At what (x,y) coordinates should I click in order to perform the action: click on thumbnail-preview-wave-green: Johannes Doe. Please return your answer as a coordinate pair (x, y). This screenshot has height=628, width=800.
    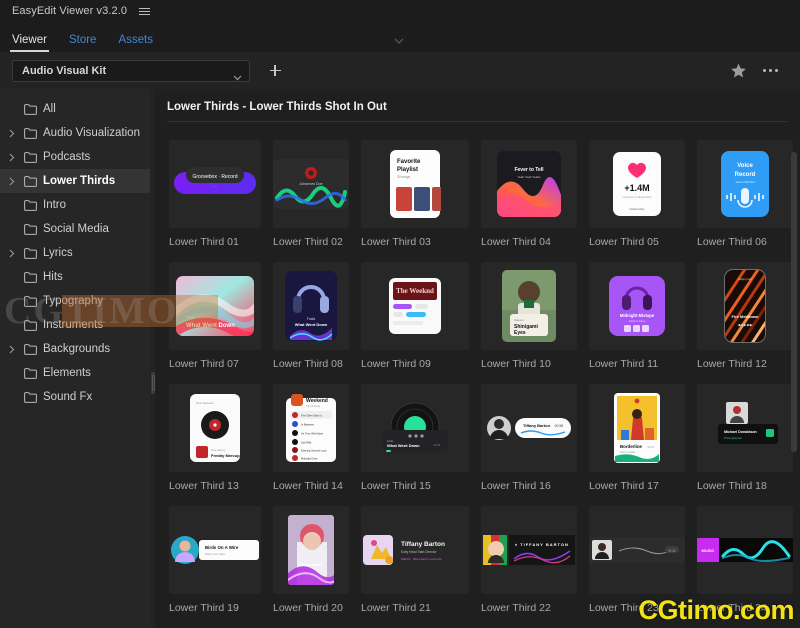
    Looking at the image, I should click on (311, 184).